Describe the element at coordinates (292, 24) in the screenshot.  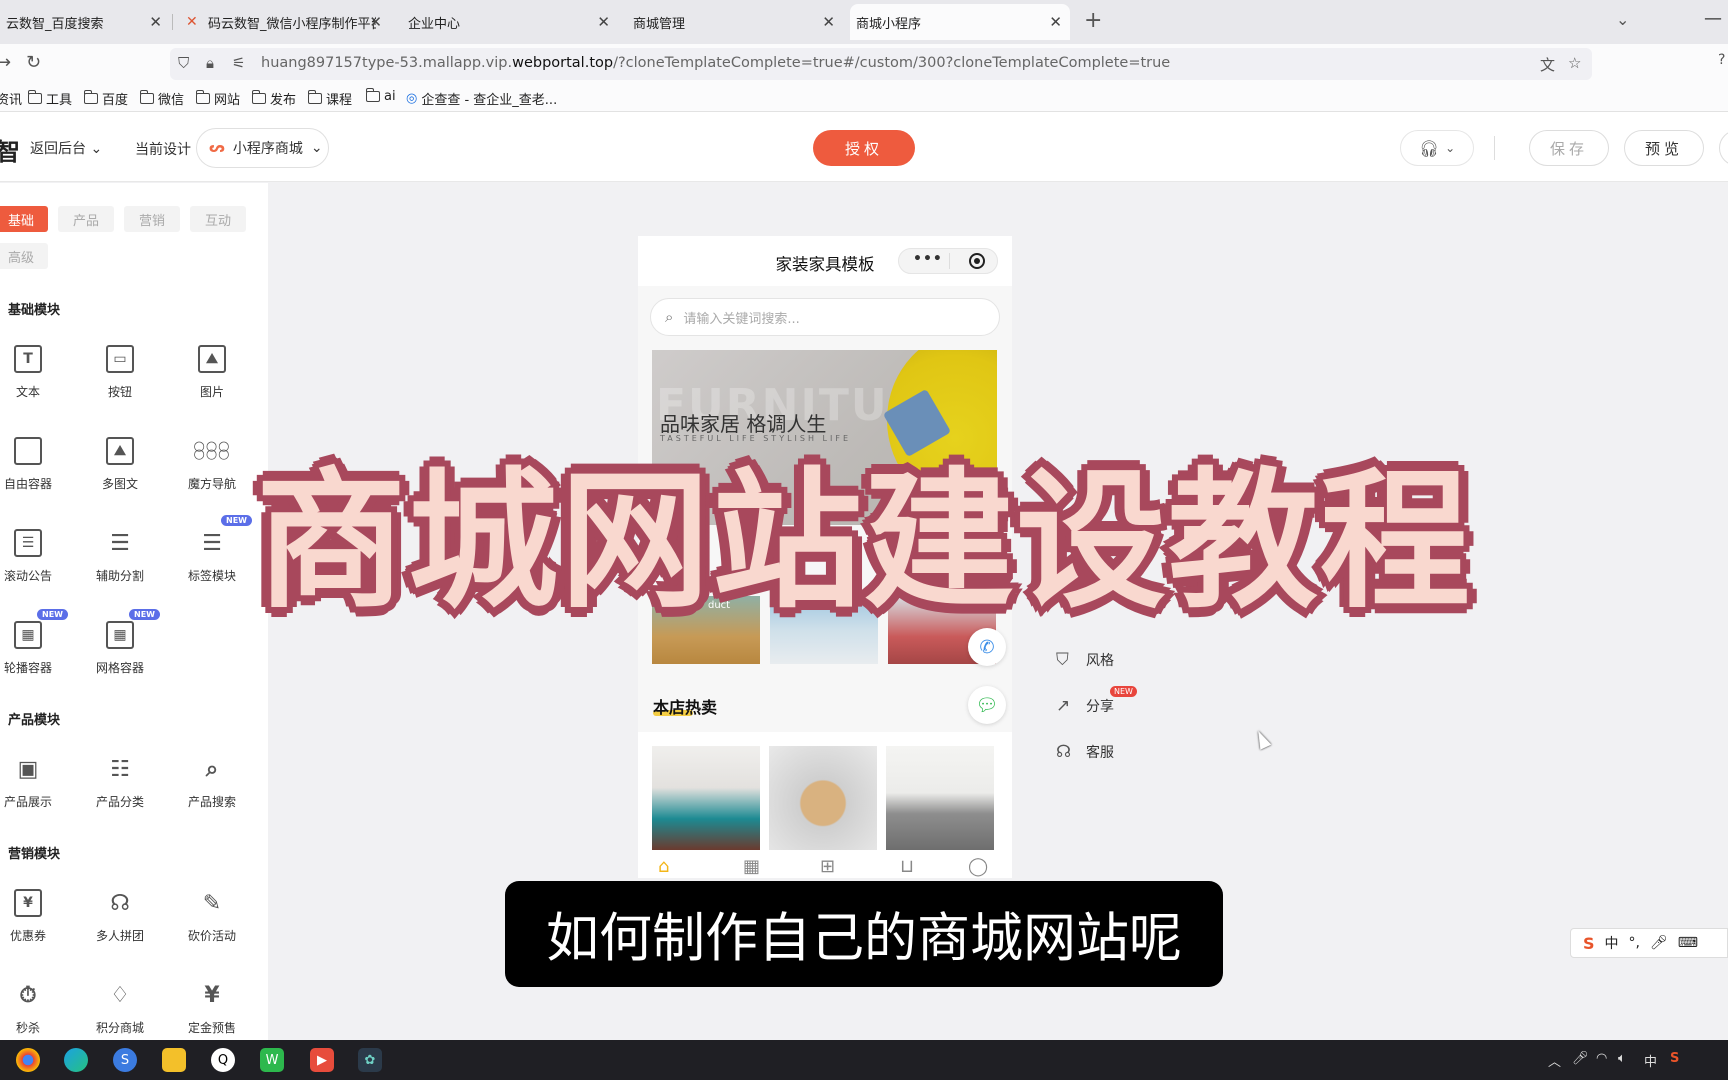
I see `tab-title: 码云数智_微信小程序制作平台` at that location.